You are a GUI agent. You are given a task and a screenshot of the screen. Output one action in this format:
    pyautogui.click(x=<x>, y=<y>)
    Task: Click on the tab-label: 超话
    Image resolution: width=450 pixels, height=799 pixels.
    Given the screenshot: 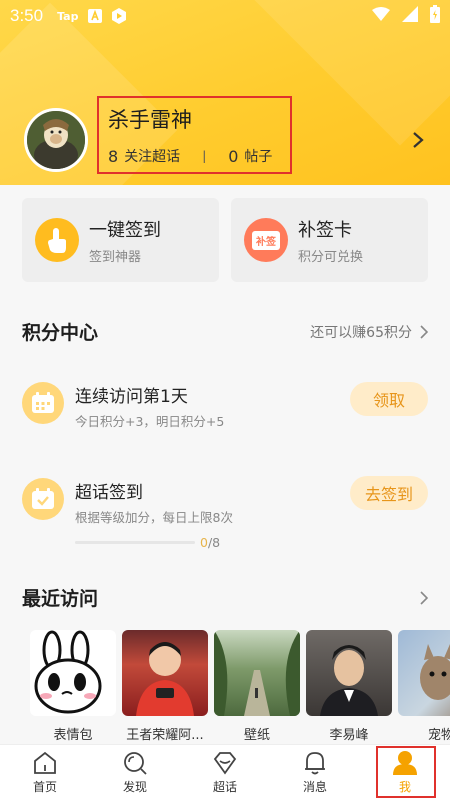 What is the action you would take?
    pyautogui.click(x=224, y=786)
    